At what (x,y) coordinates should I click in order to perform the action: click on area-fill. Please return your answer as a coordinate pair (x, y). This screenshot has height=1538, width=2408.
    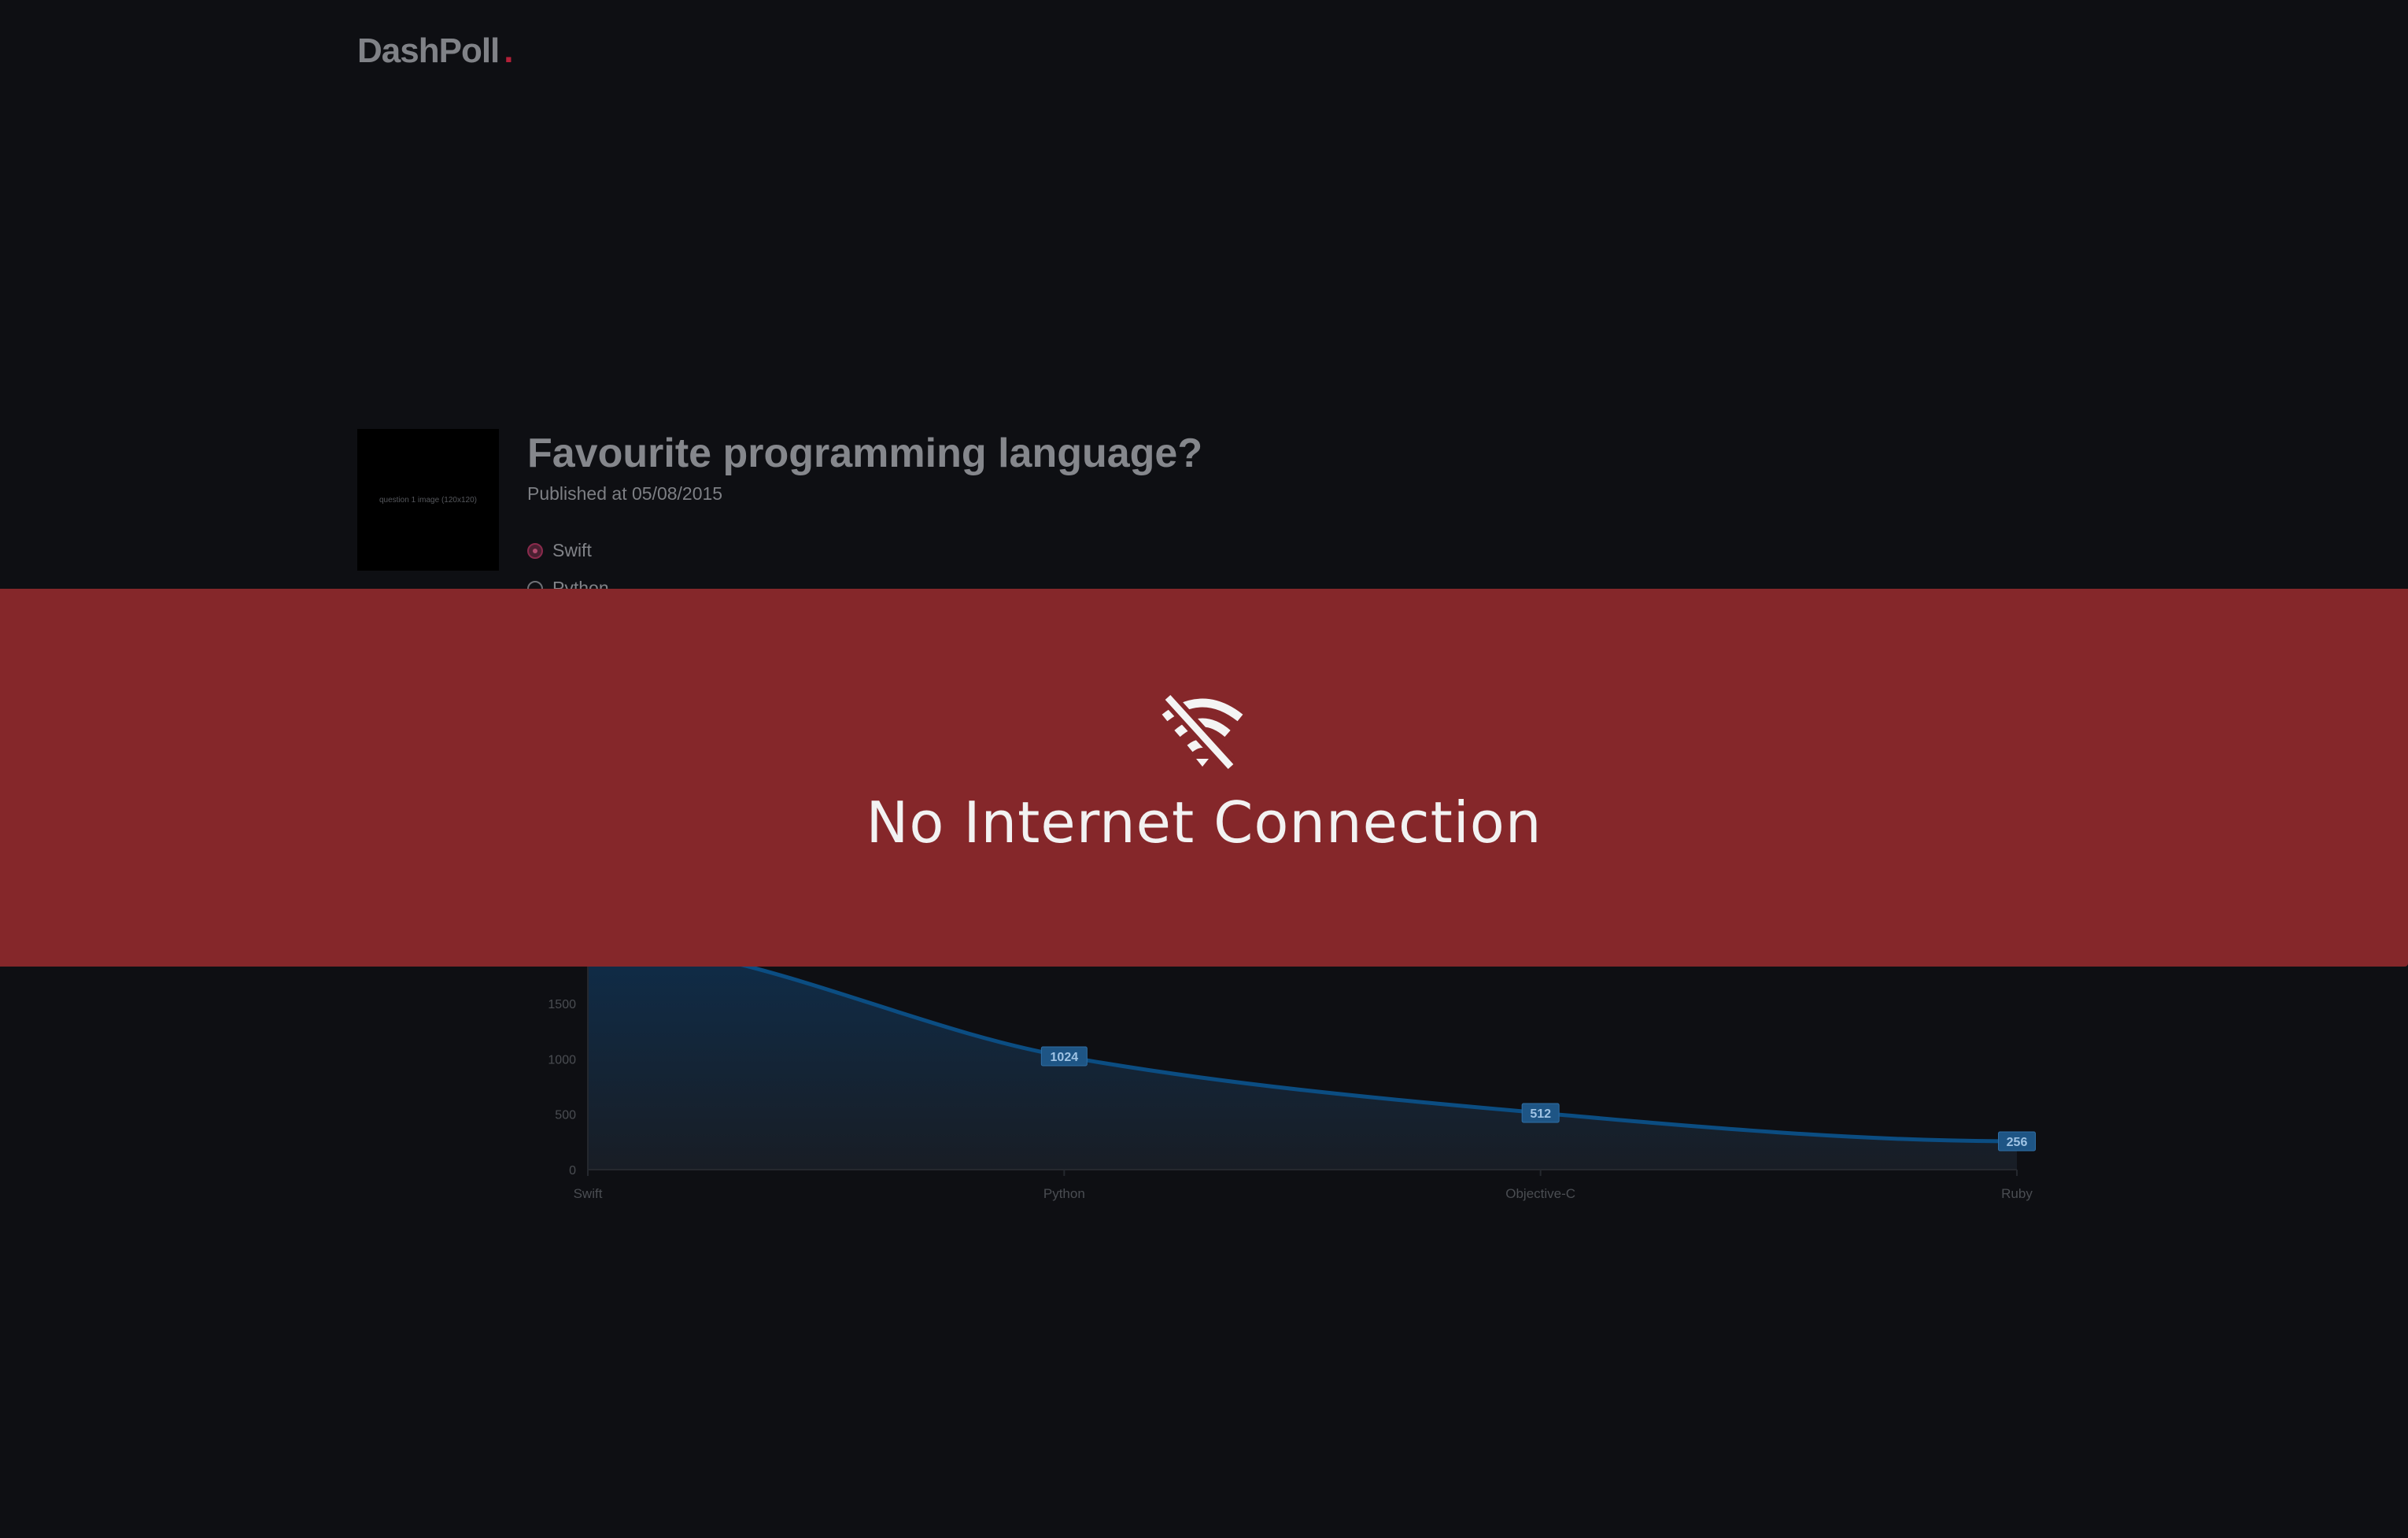
    Looking at the image, I should click on (1302, 1056).